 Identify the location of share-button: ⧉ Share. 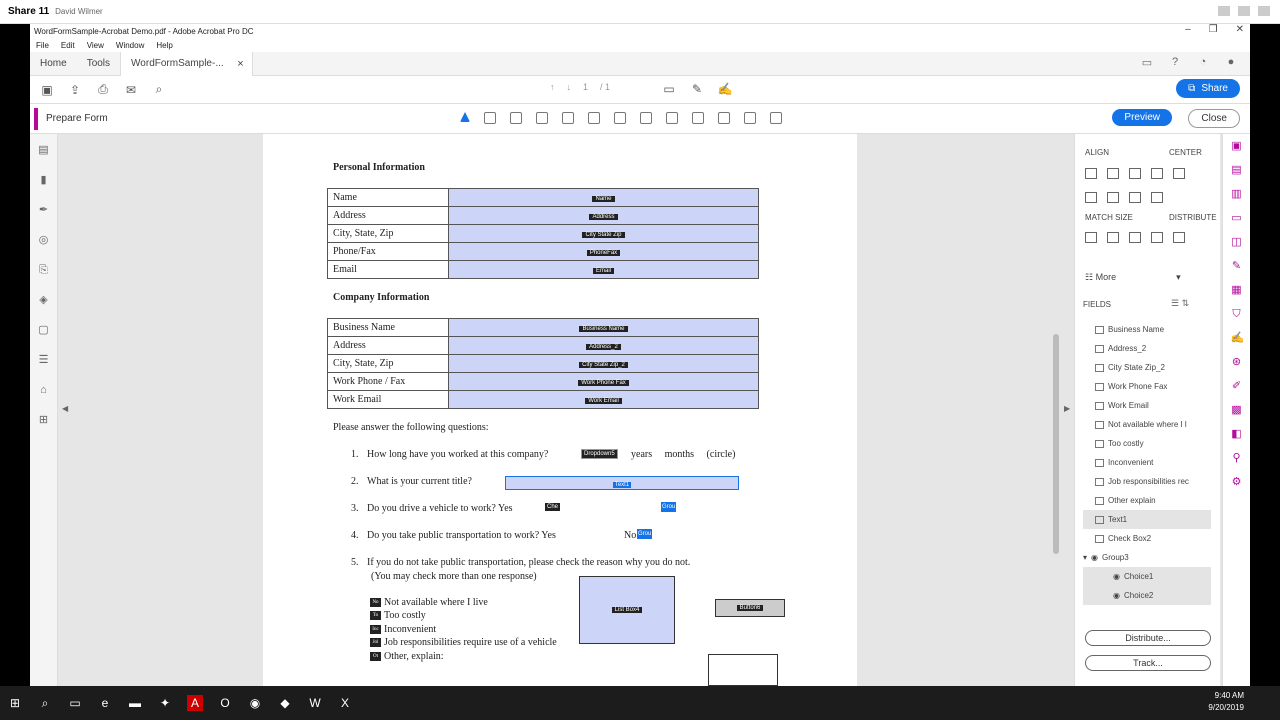
(1208, 88).